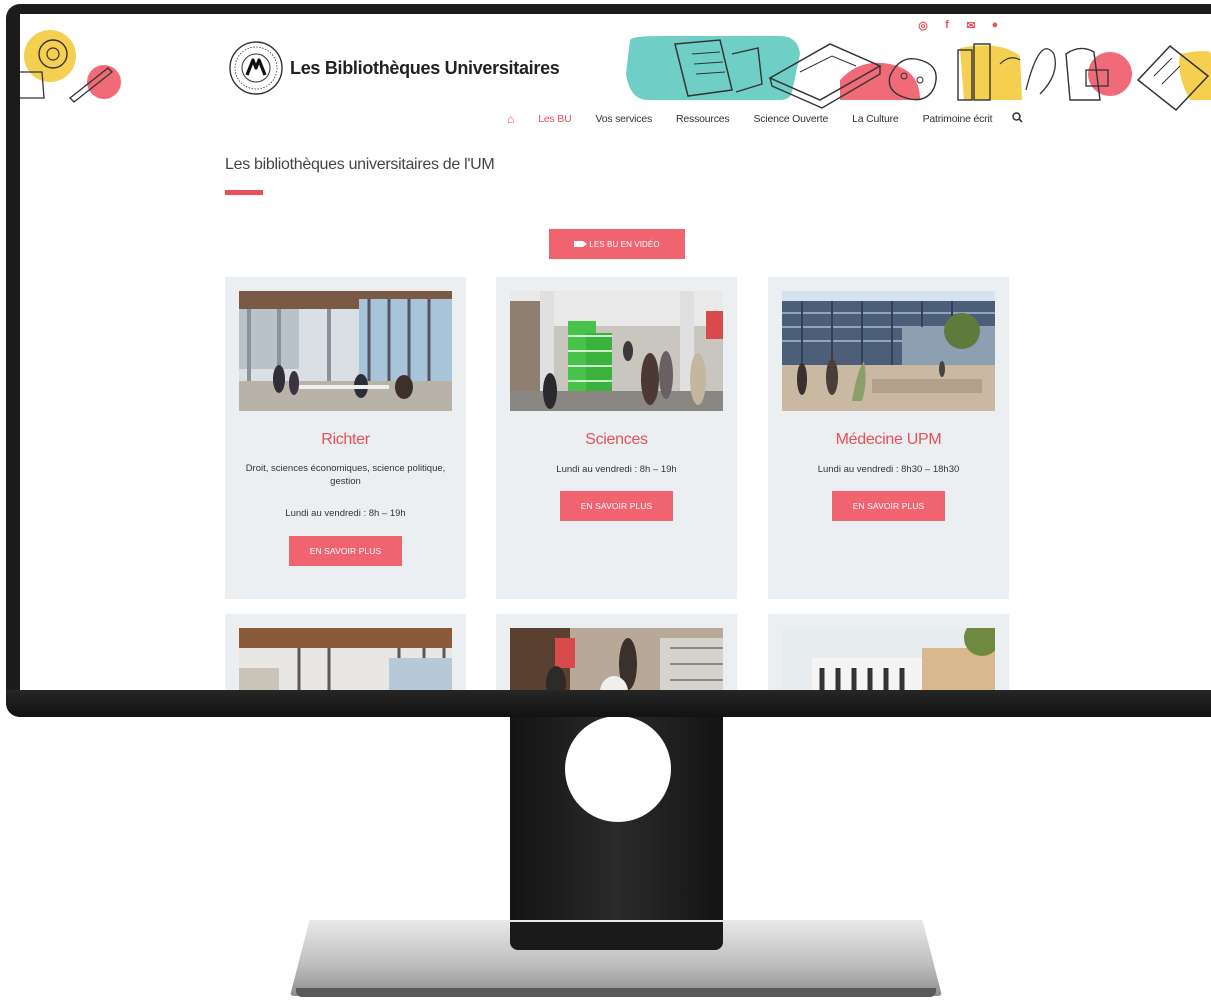 The image size is (1211, 1001). Describe the element at coordinates (958, 119) in the screenshot. I see `nav-item-patrimoine-ecrit: Patrimoine écrit` at that location.